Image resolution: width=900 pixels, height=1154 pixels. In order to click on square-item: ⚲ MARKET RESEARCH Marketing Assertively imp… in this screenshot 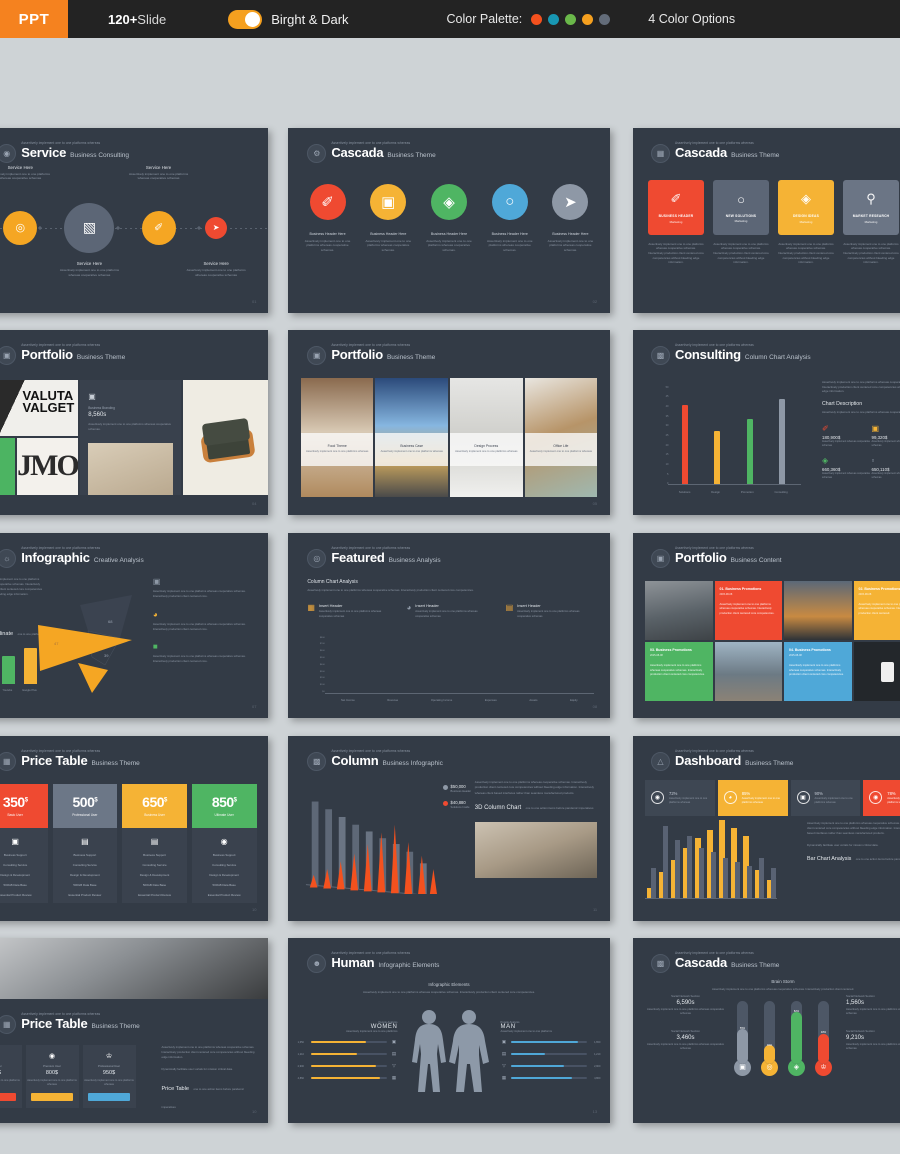, I will do `click(871, 222)`.